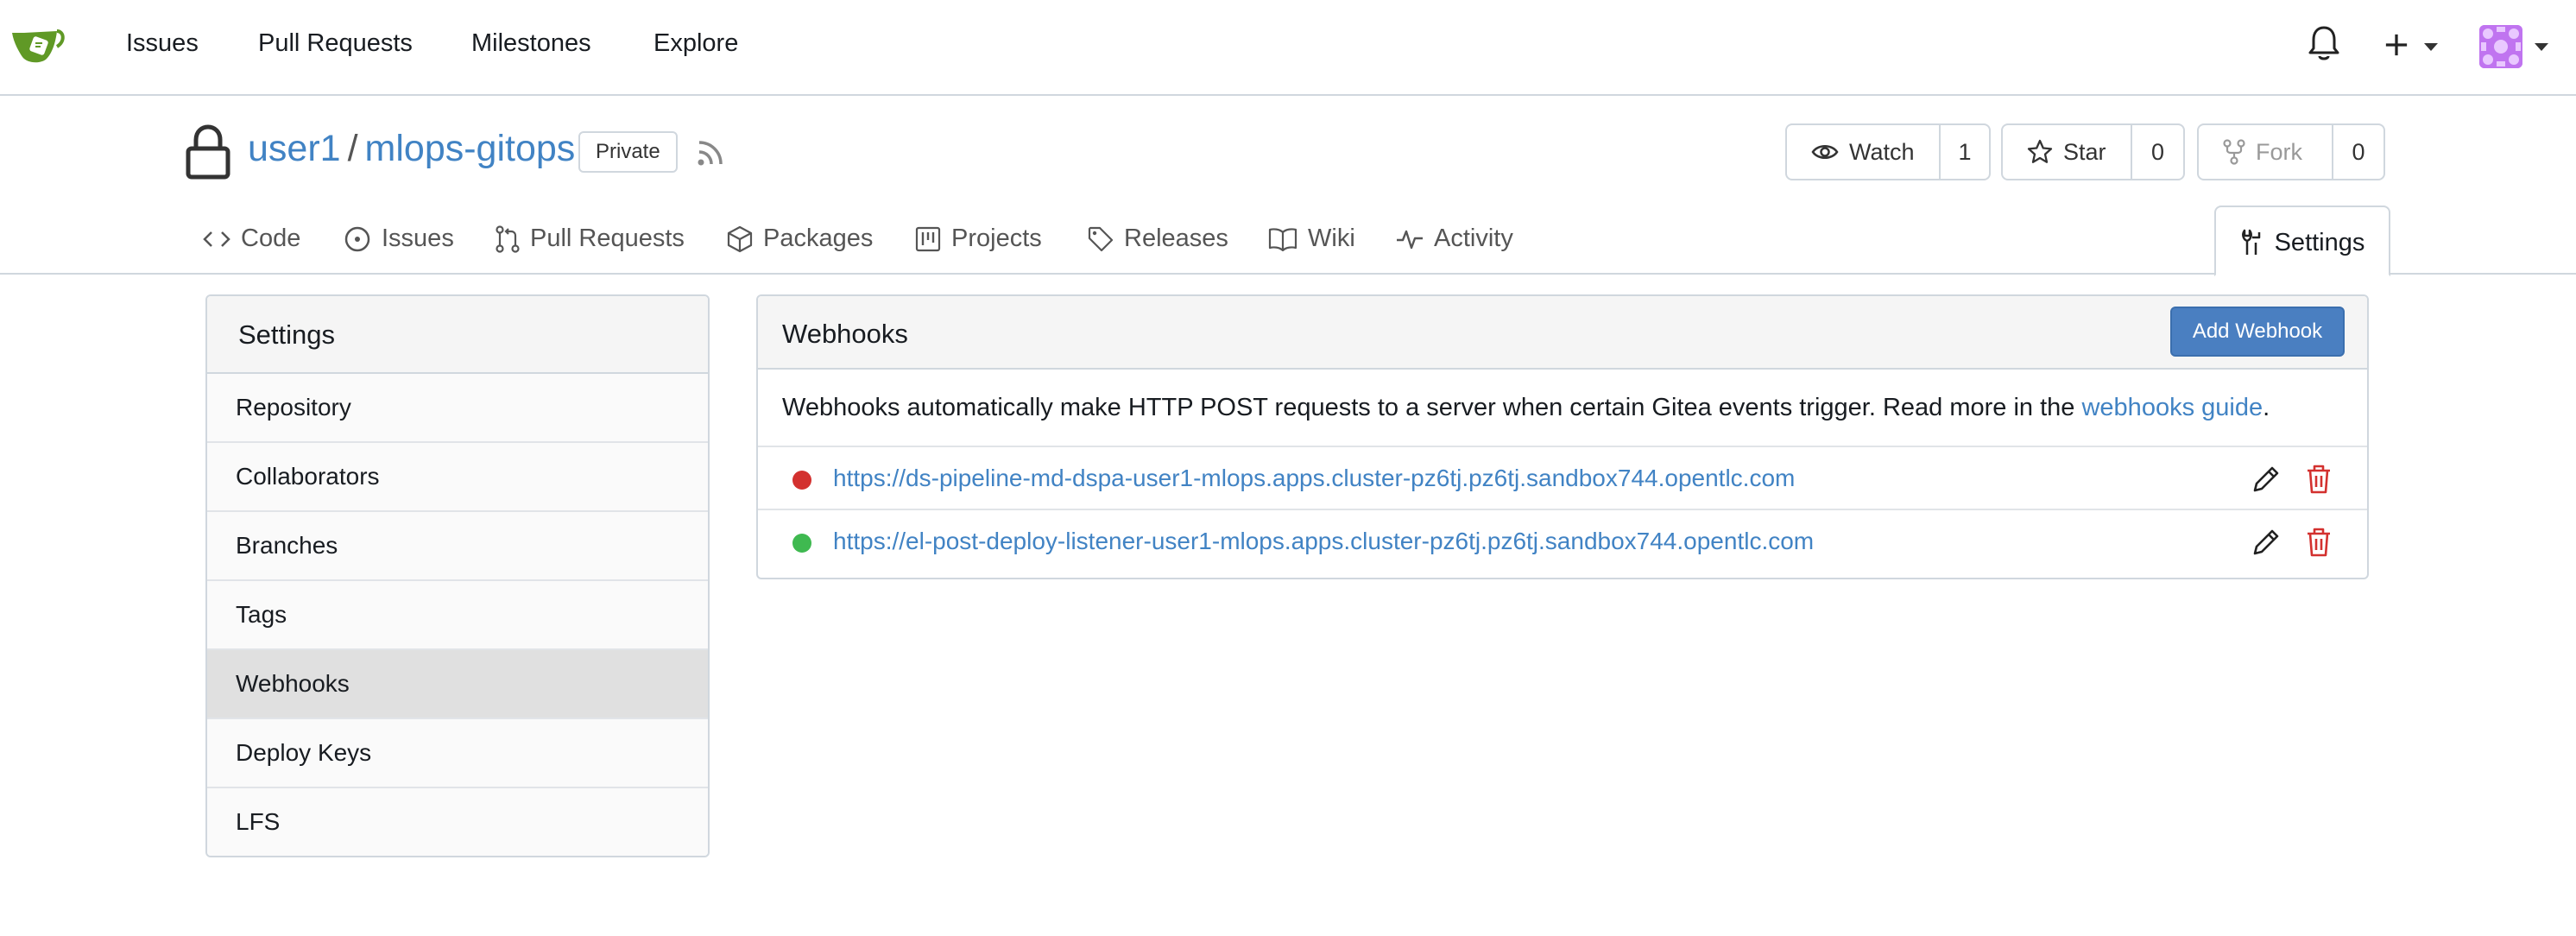 The width and height of the screenshot is (2576, 936). Describe the element at coordinates (607, 239) in the screenshot. I see `tab-pull-requests-label: Pull Requests` at that location.